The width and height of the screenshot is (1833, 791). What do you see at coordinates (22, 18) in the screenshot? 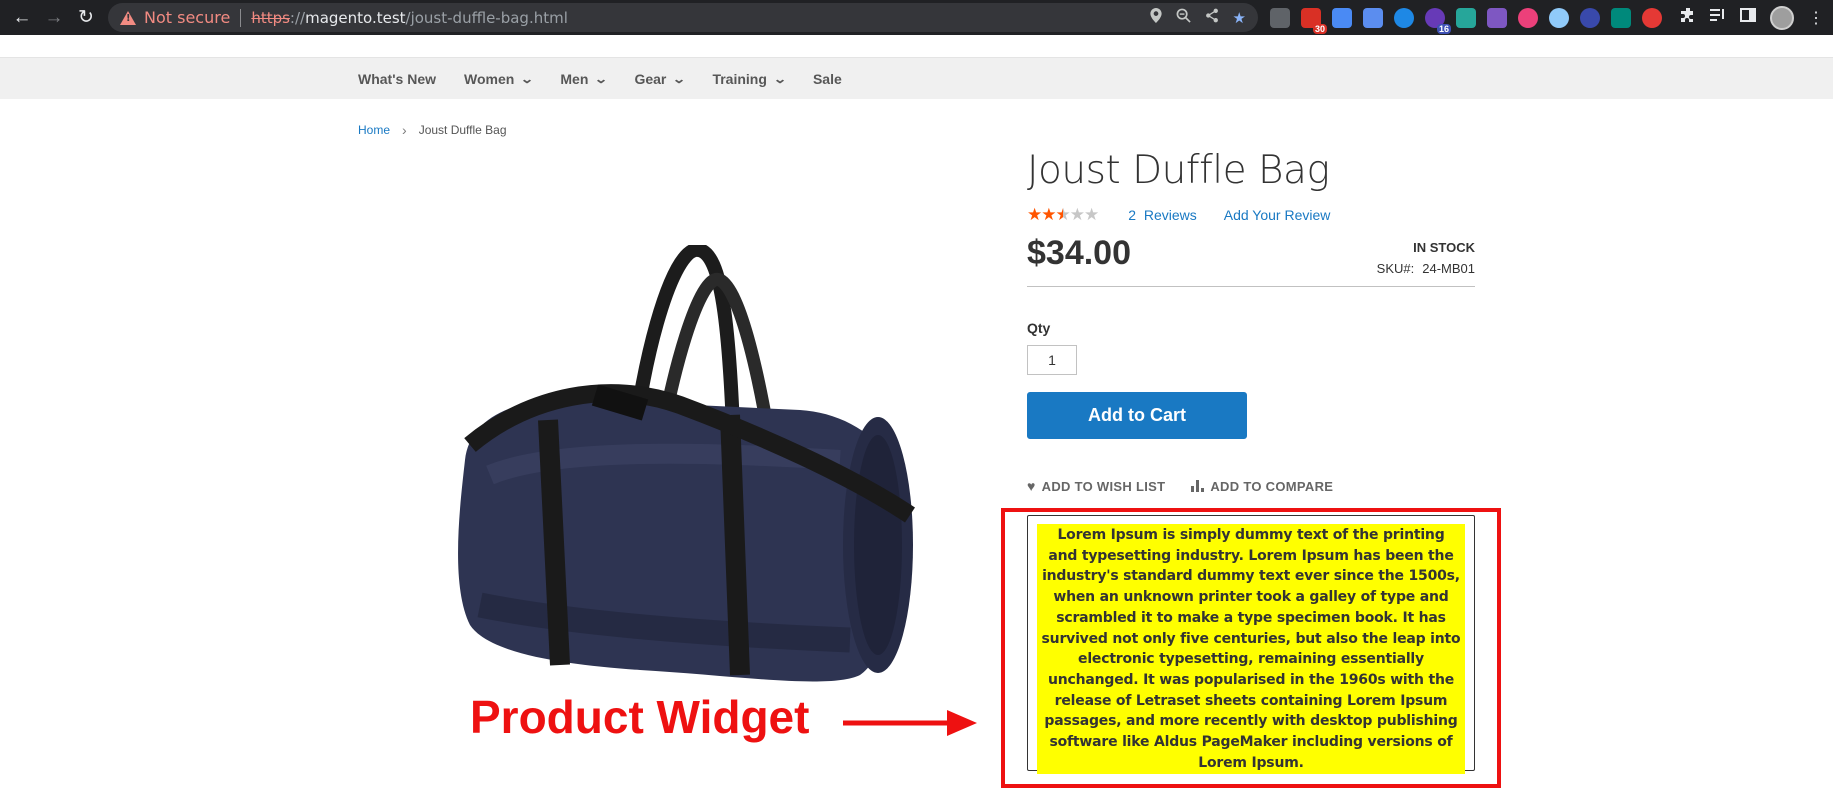
I see `back-arrow-icon: ←` at bounding box center [22, 18].